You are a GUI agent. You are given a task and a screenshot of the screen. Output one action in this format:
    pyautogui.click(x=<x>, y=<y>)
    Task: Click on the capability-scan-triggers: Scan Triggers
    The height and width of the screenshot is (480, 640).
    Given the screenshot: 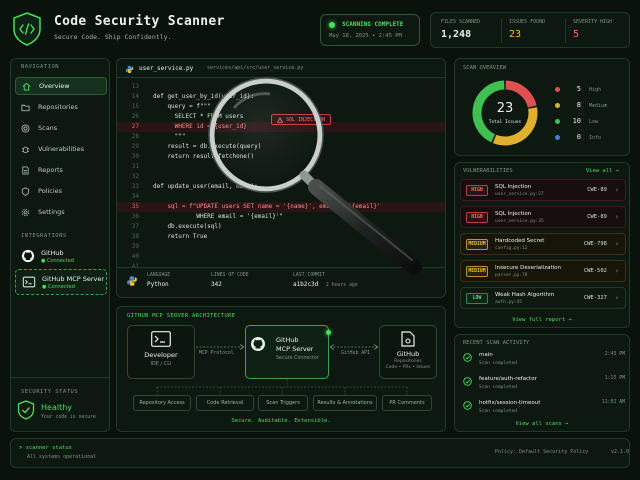 What is the action you would take?
    pyautogui.click(x=283, y=403)
    